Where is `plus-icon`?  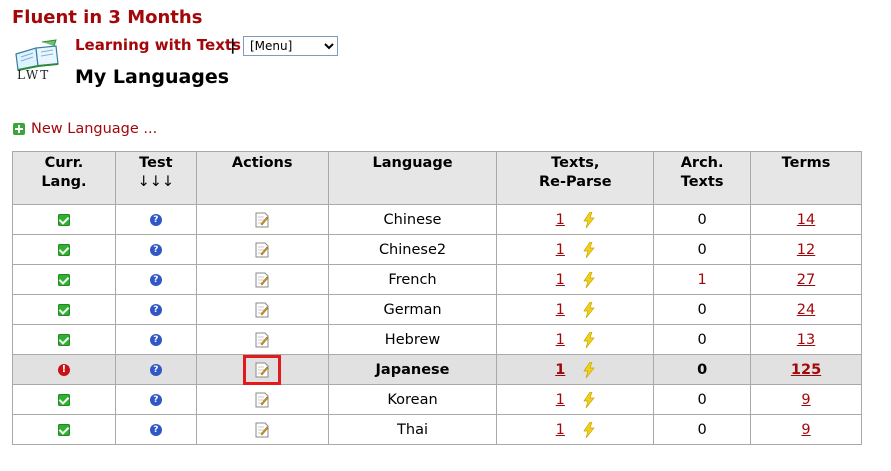
plus-icon is located at coordinates (19, 129).